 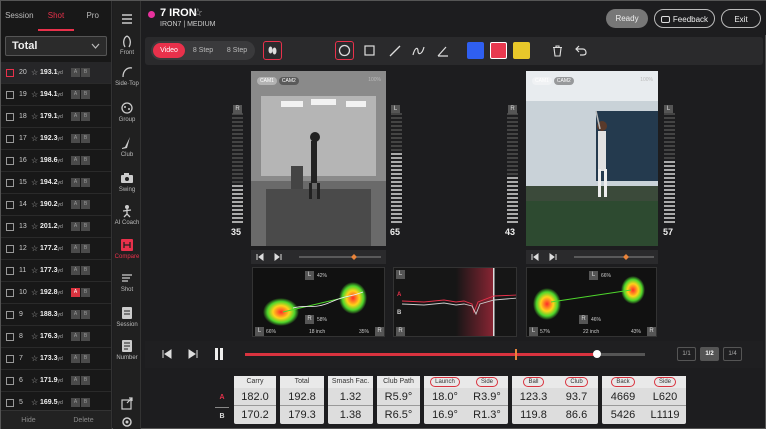 I want to click on feedback-button: Feedback, so click(x=684, y=18).